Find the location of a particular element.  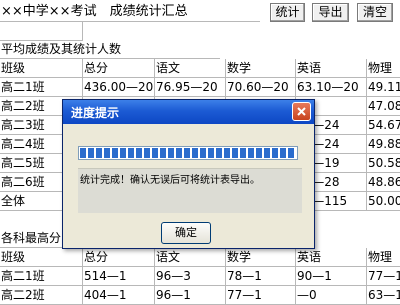

avg-header-row: 班级 总分 语文 数学 英语 物理 is located at coordinates (200, 68).